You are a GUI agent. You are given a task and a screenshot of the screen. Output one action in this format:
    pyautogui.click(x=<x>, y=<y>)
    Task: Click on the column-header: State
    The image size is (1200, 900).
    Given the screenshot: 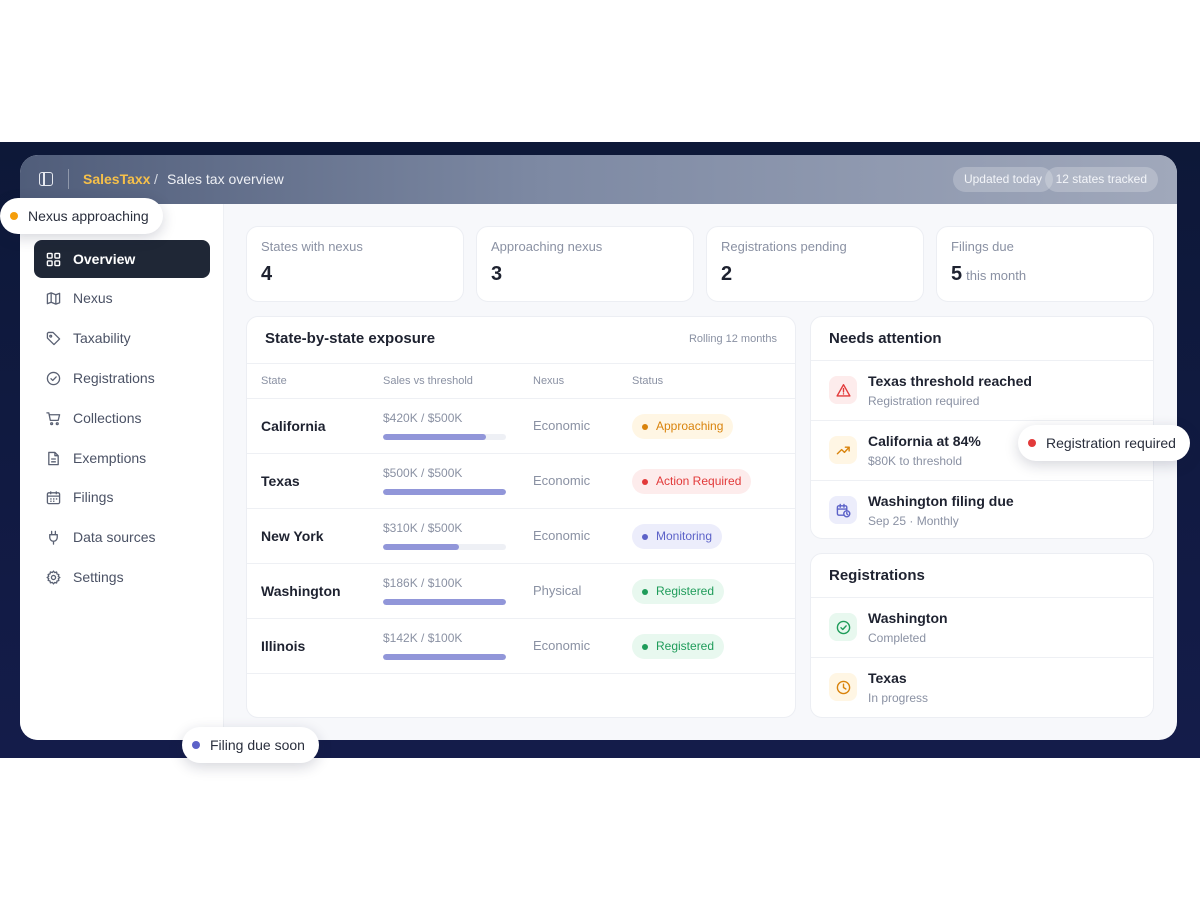 What is the action you would take?
    pyautogui.click(x=274, y=381)
    